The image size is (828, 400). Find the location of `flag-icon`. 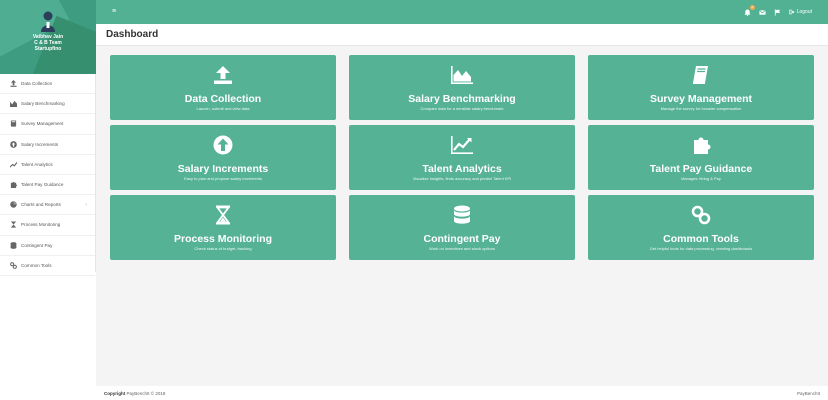

flag-icon is located at coordinates (778, 12).